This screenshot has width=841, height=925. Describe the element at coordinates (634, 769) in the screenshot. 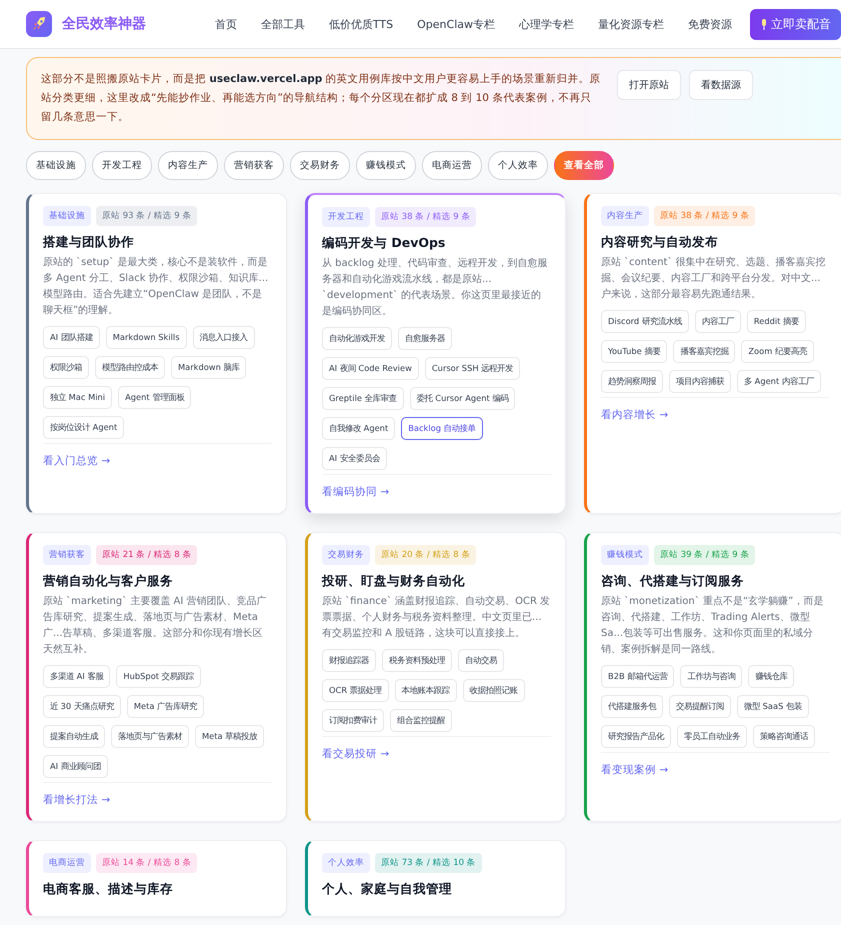

I see `card-link: 看变现案例 →` at that location.